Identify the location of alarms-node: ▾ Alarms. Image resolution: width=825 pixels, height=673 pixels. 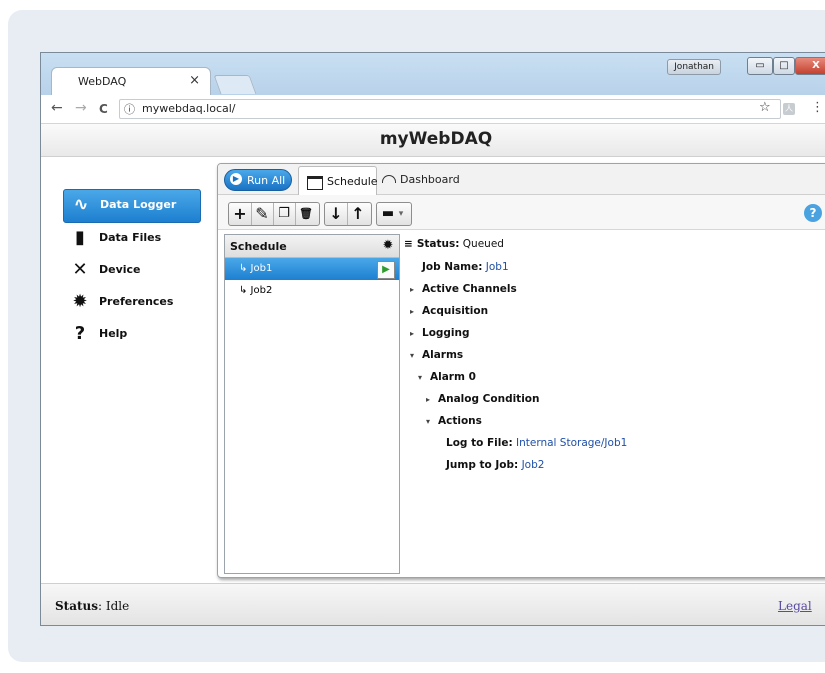
(436, 355).